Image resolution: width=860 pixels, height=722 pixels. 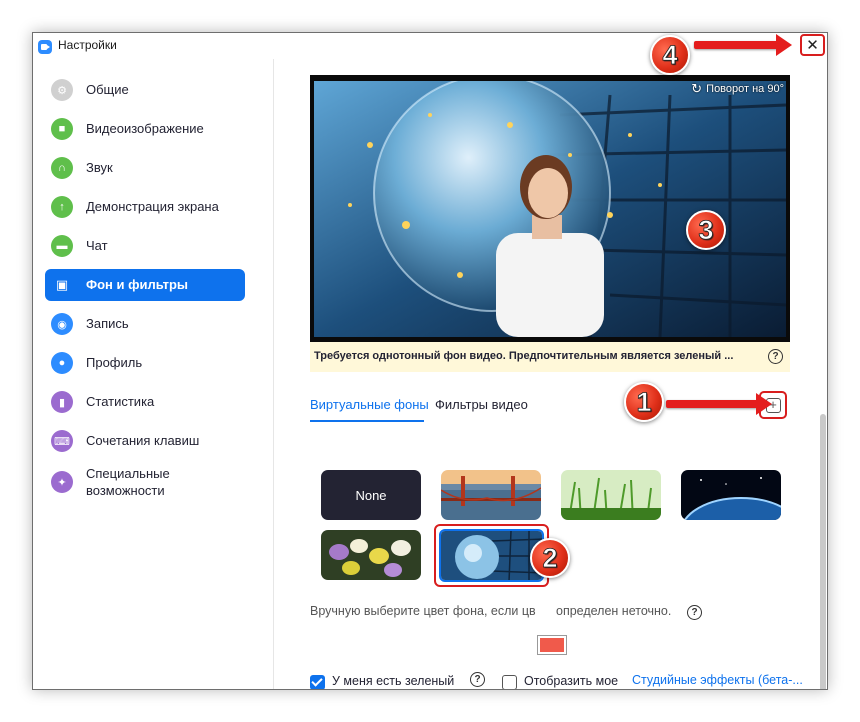 What do you see at coordinates (644, 402) in the screenshot?
I see `annotation-marker-1: 1` at bounding box center [644, 402].